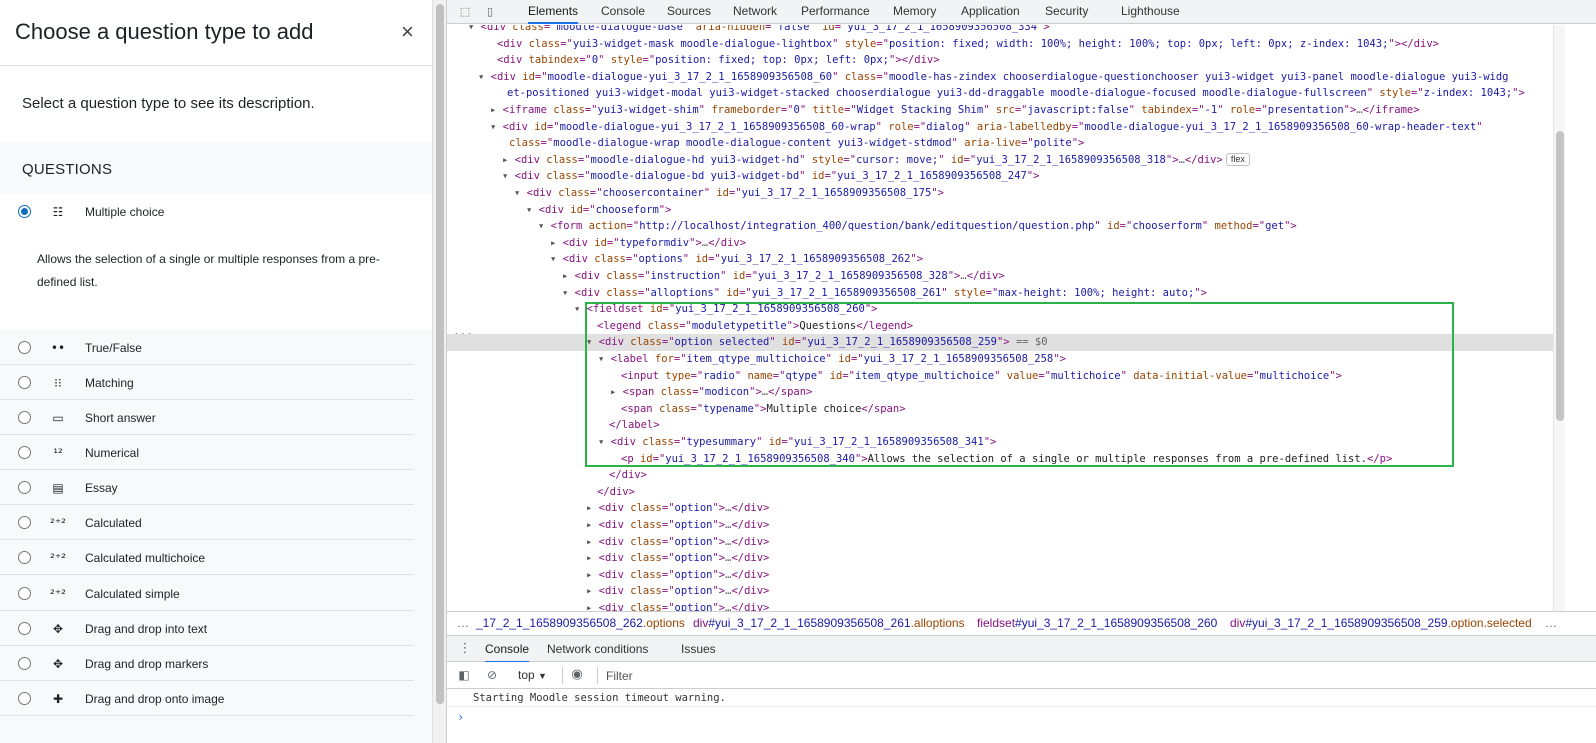 The image size is (1596, 743). I want to click on drawer-tab-issues: Issues, so click(698, 649).